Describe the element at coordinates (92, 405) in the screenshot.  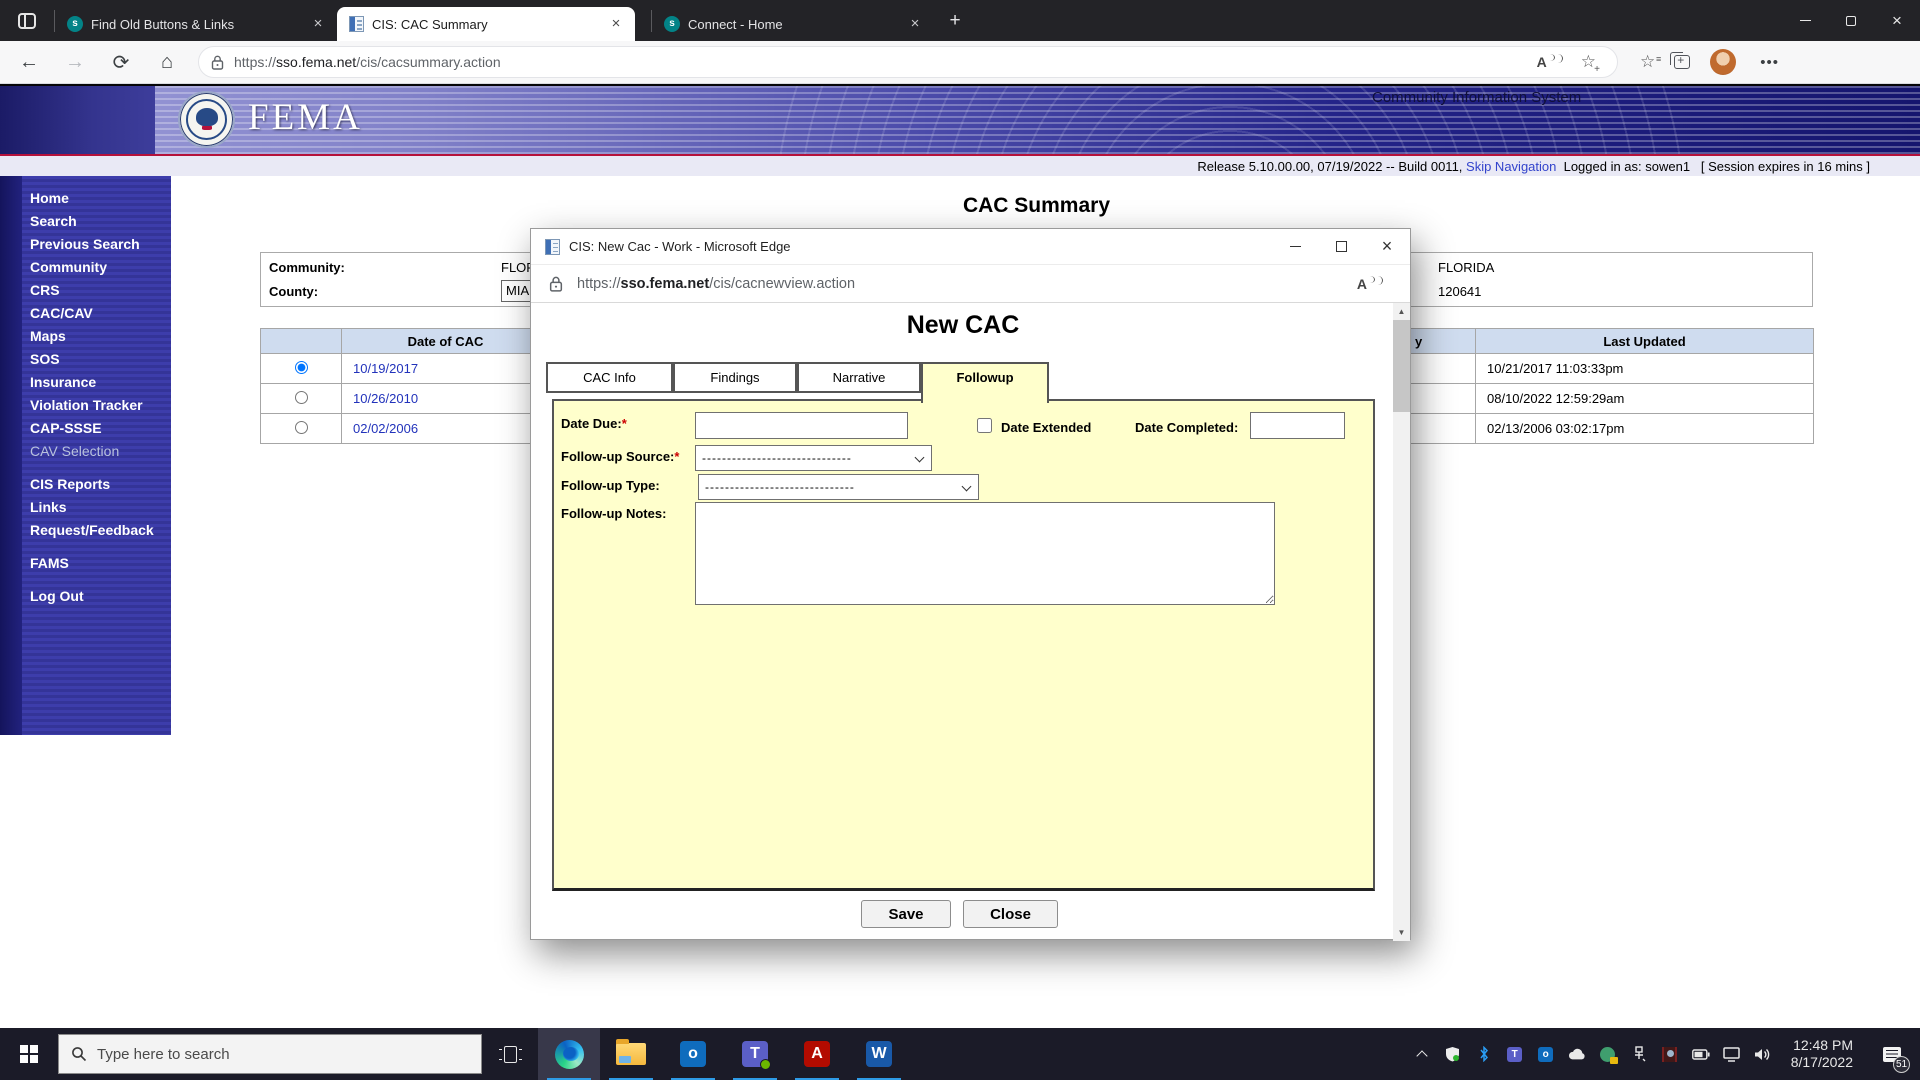
I see `sidebar-item-violation-tracker: Violation Tracker` at that location.